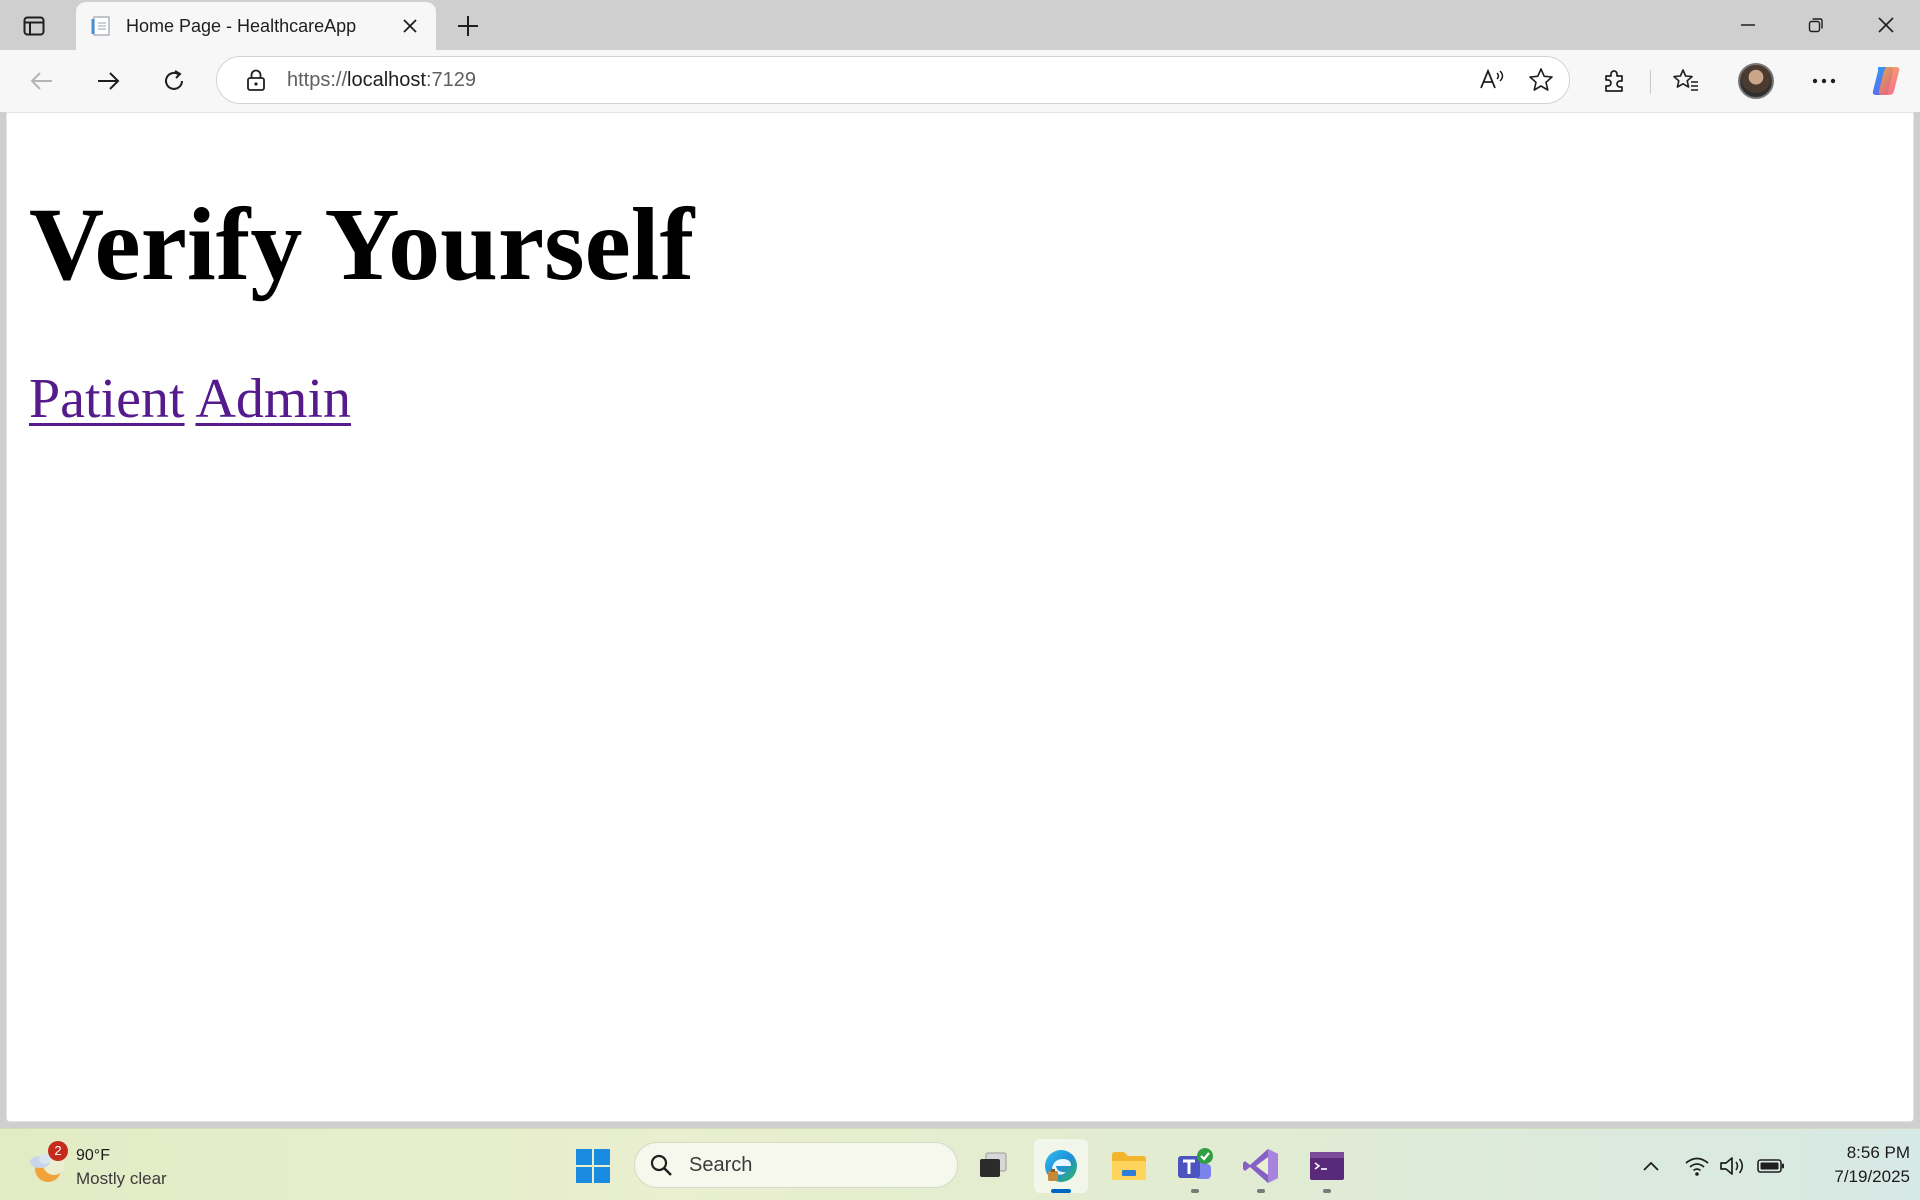 The height and width of the screenshot is (1200, 1920). I want to click on tab-actions-button, so click(34, 26).